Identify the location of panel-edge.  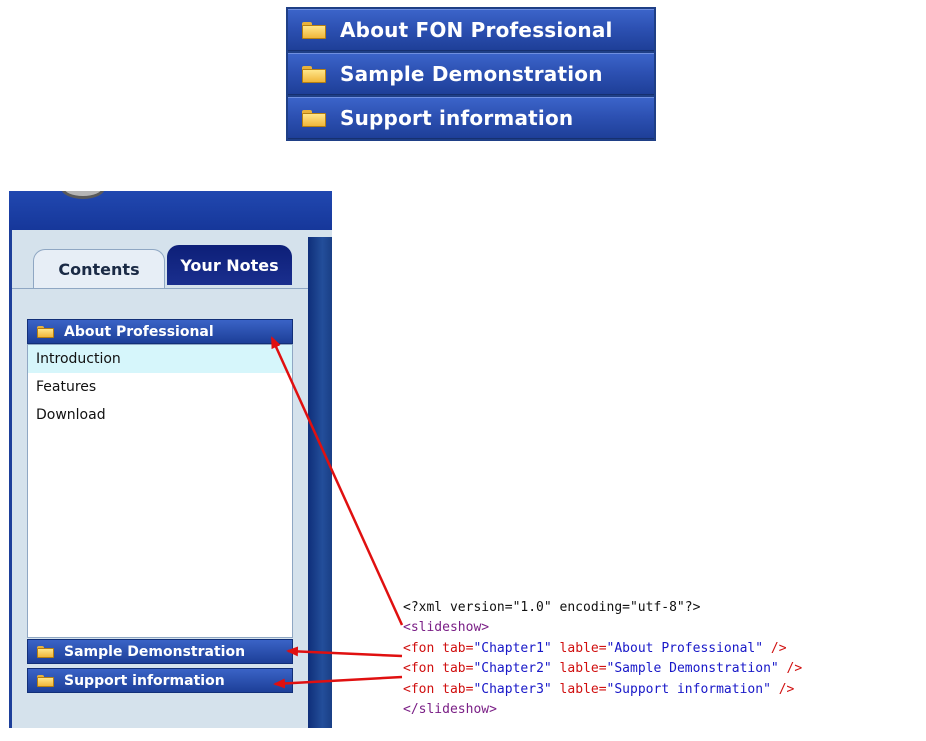
(10, 479).